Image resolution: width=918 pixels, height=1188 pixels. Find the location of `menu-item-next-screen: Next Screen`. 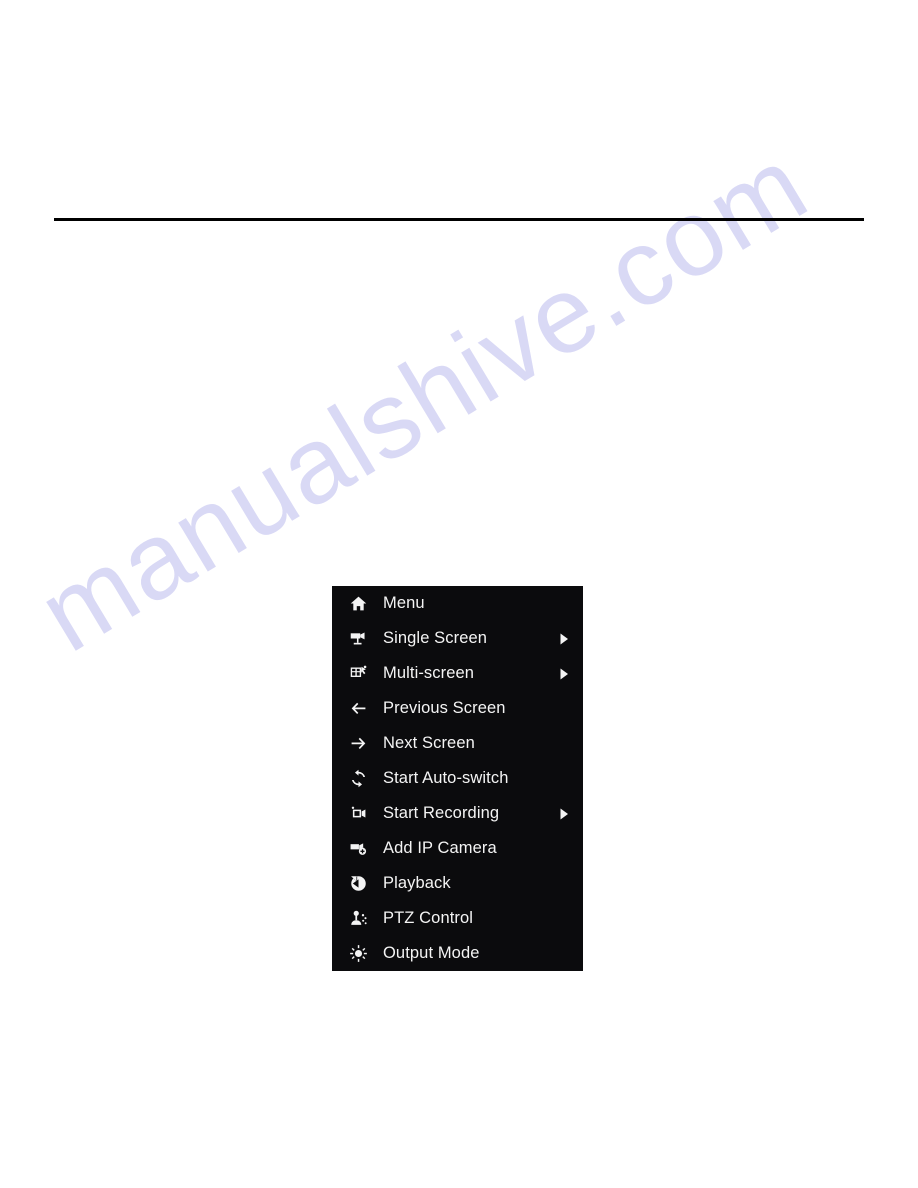

menu-item-next-screen: Next Screen is located at coordinates (457, 743).